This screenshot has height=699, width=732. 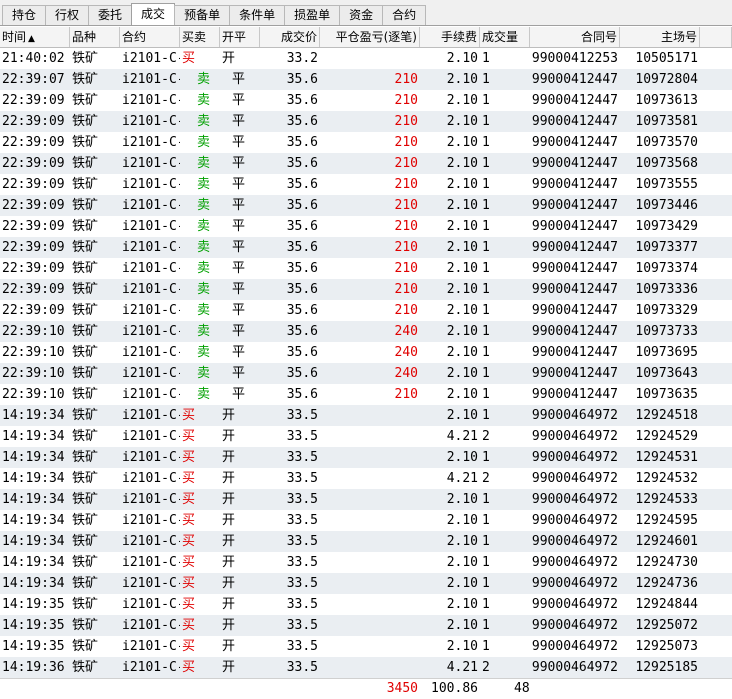 I want to click on cell-open-close: 开, so click(x=229, y=457).